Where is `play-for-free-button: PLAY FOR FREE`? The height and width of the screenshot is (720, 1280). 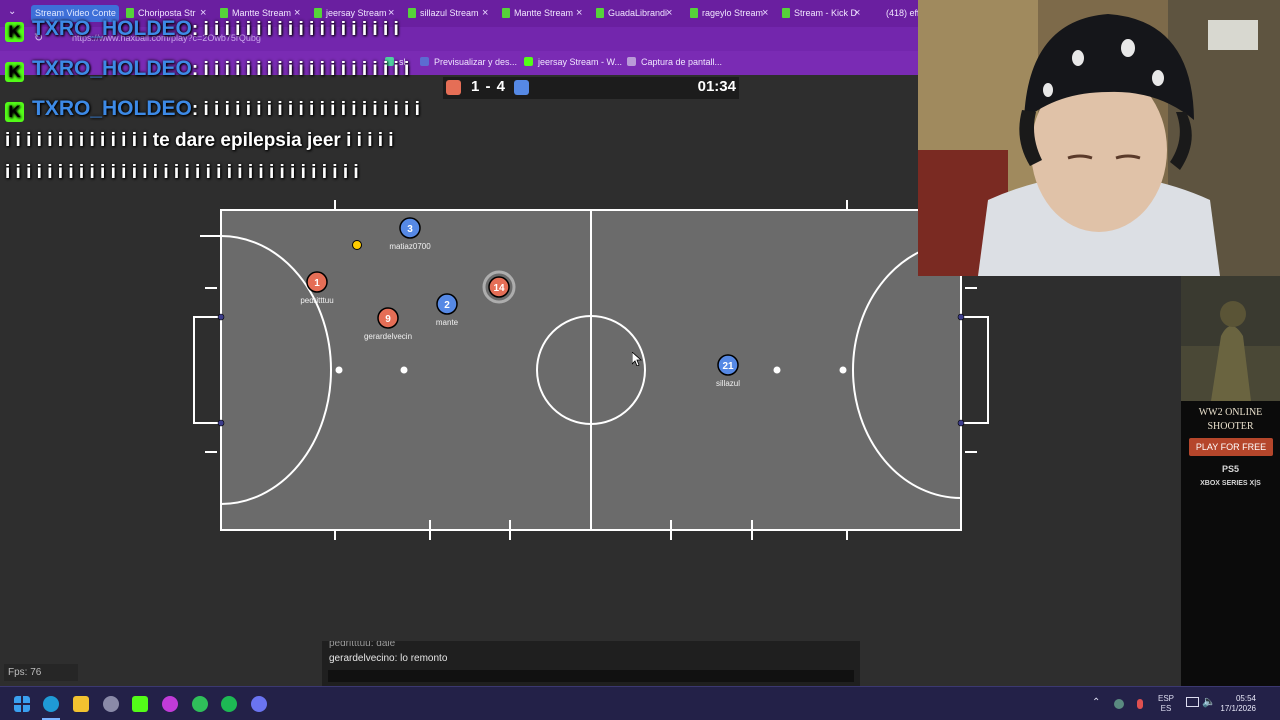 play-for-free-button: PLAY FOR FREE is located at coordinates (1231, 447).